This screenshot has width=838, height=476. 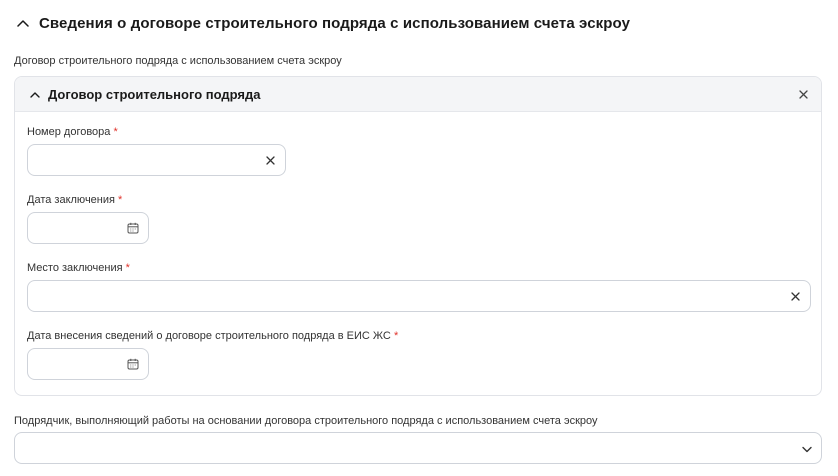 What do you see at coordinates (807, 449) in the screenshot?
I see `chevron-down-icon` at bounding box center [807, 449].